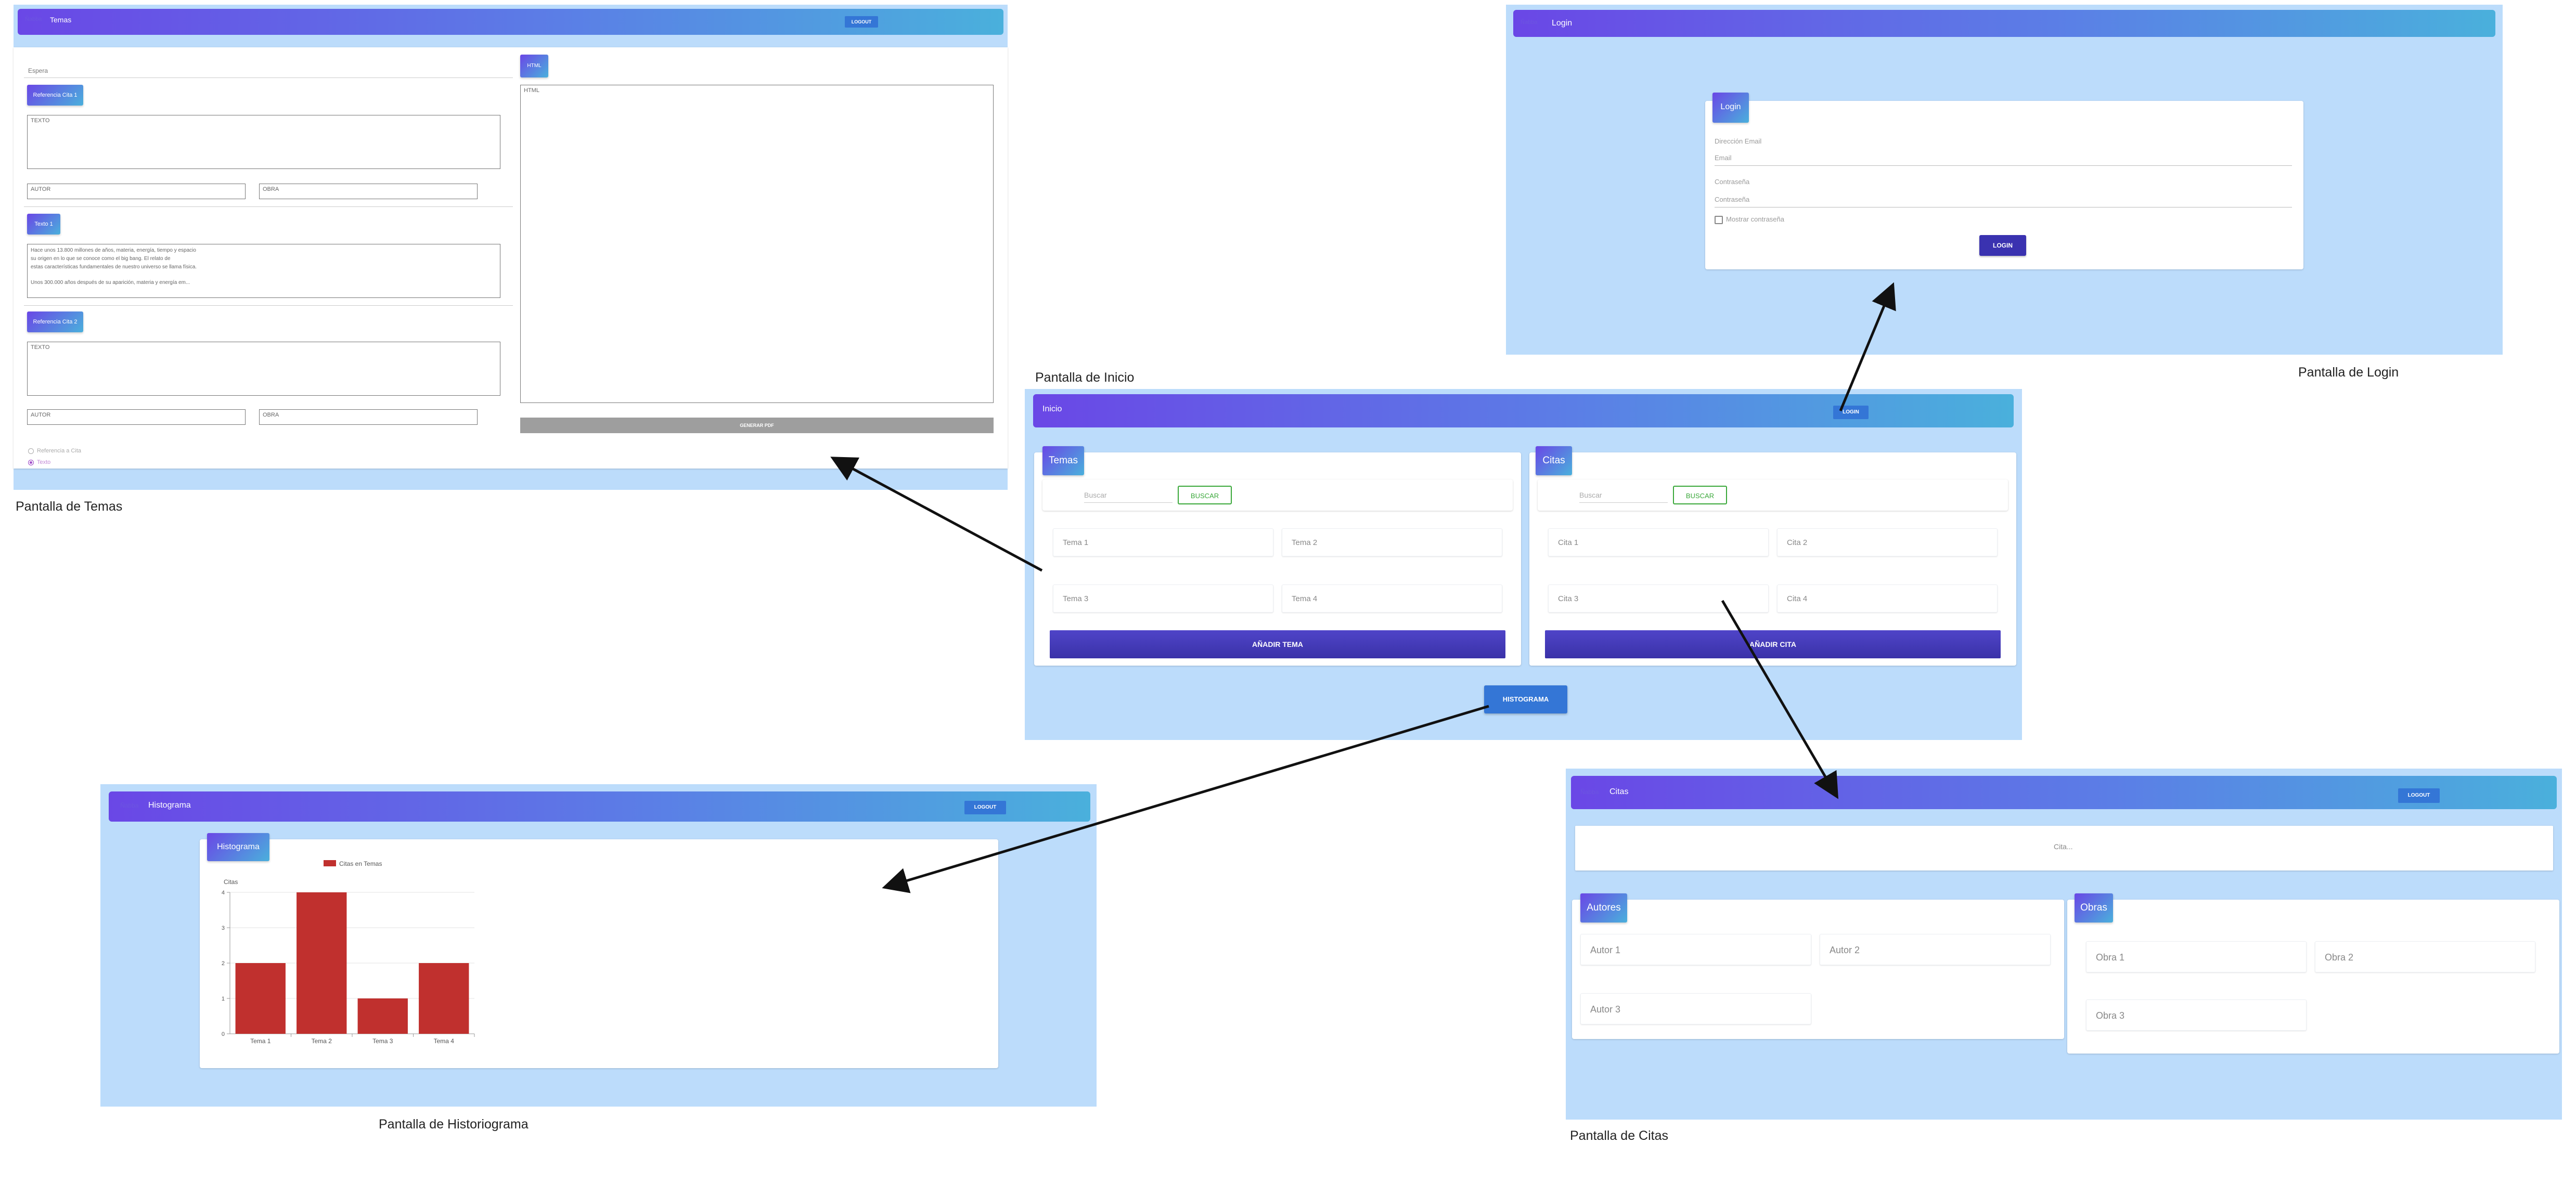  What do you see at coordinates (1867, 347) in the screenshot?
I see `arrow-inicio-to-login` at bounding box center [1867, 347].